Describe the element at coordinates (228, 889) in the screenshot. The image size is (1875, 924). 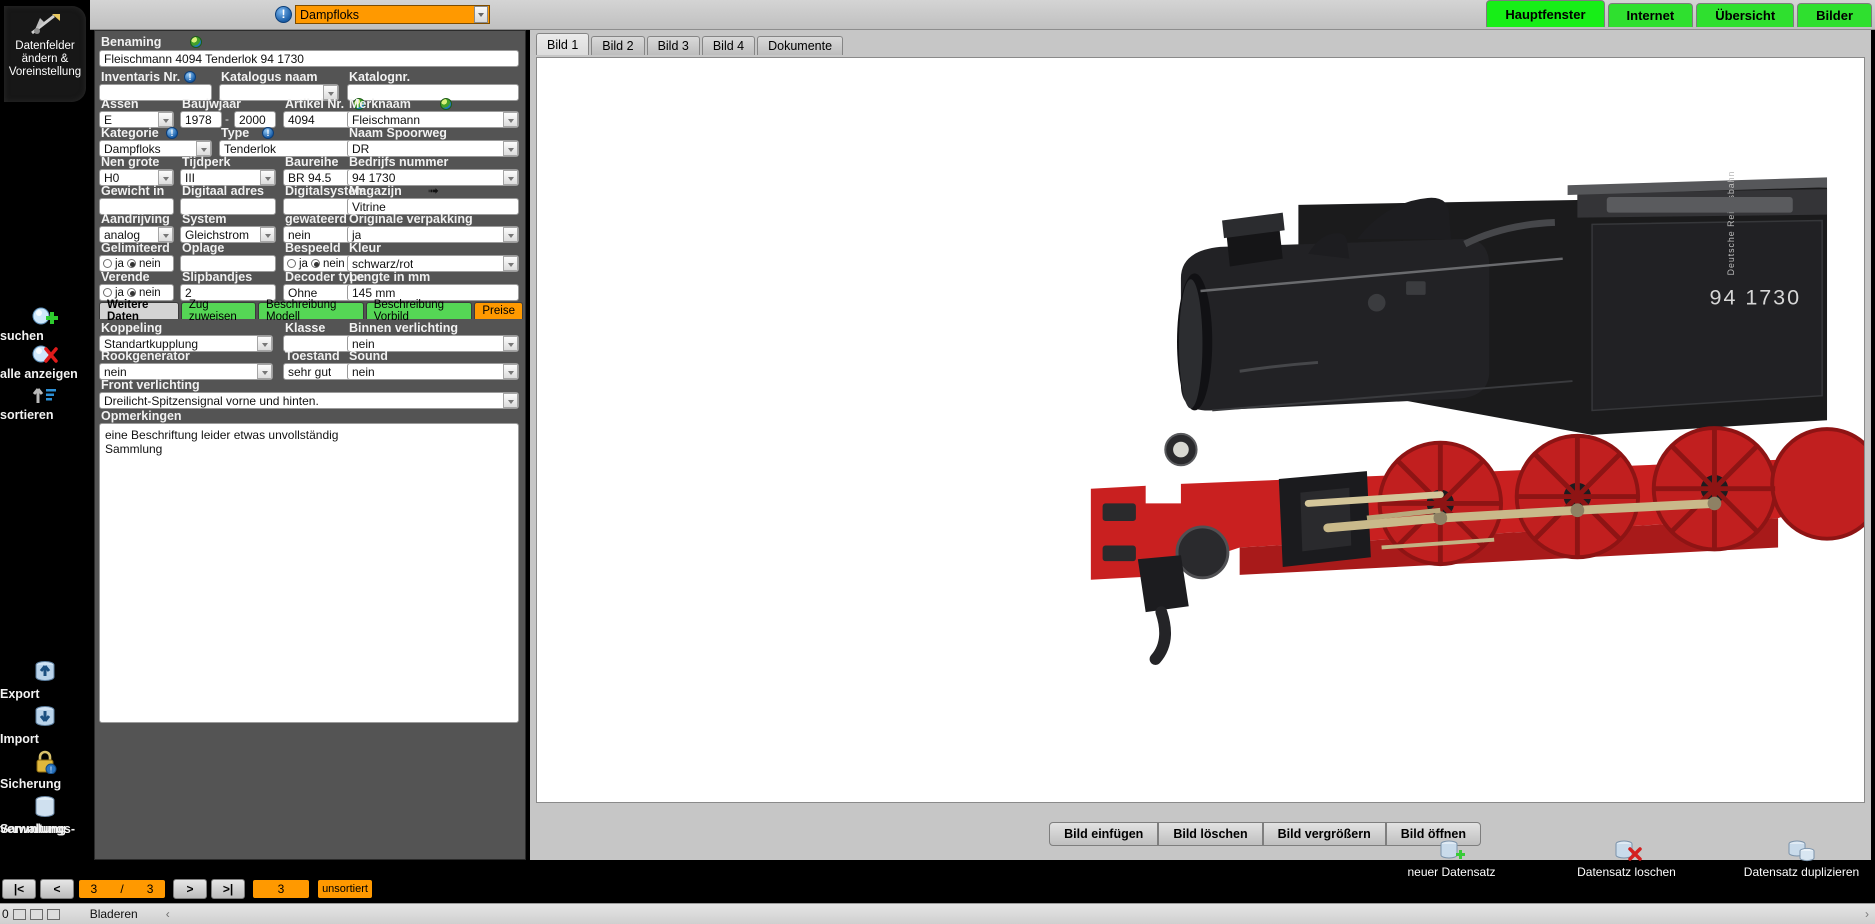
I see `nav-last-button: >|` at that location.